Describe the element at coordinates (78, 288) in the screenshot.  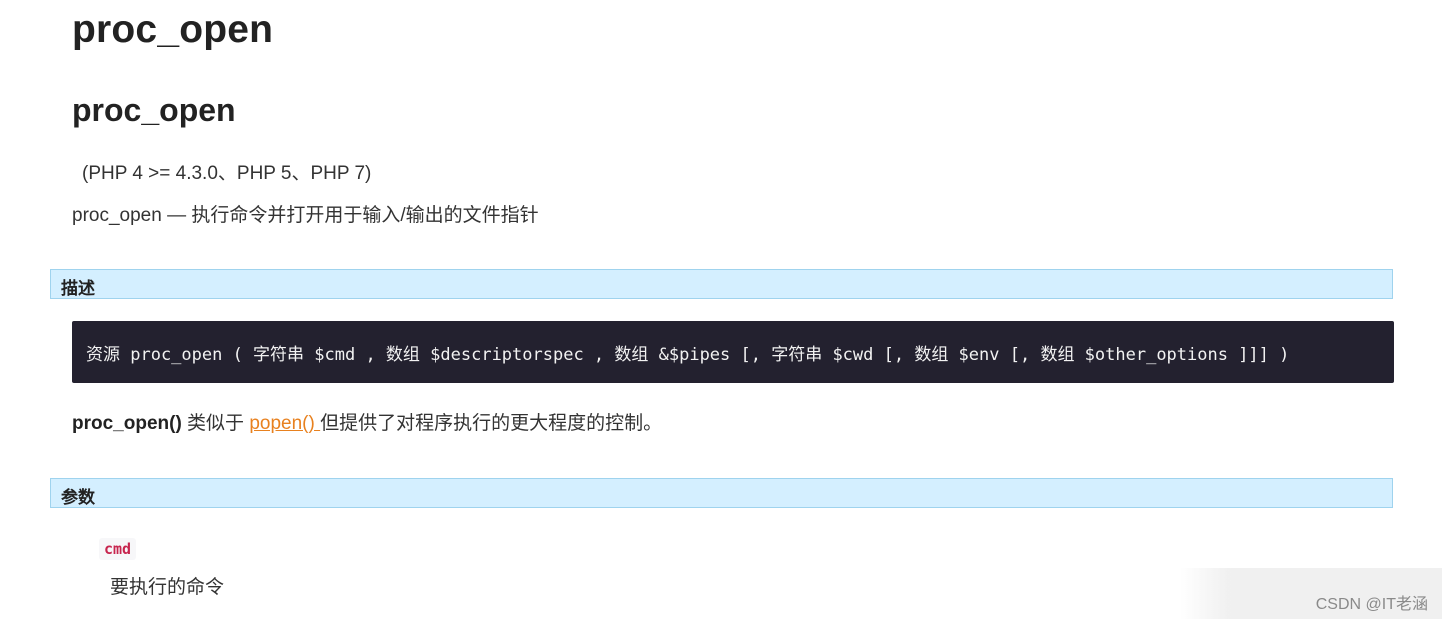
I see `section-heading-description: 描述` at that location.